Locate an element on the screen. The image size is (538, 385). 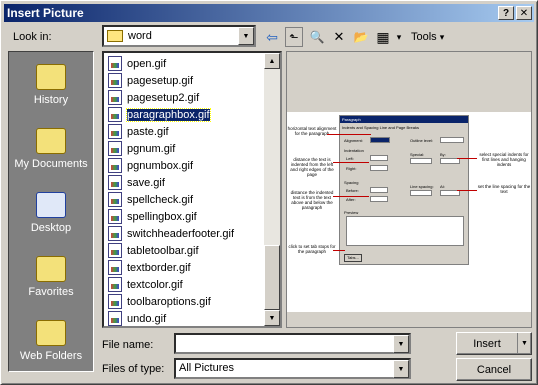
insert-dropdown-icon: ▼ is located at coordinates (524, 343).